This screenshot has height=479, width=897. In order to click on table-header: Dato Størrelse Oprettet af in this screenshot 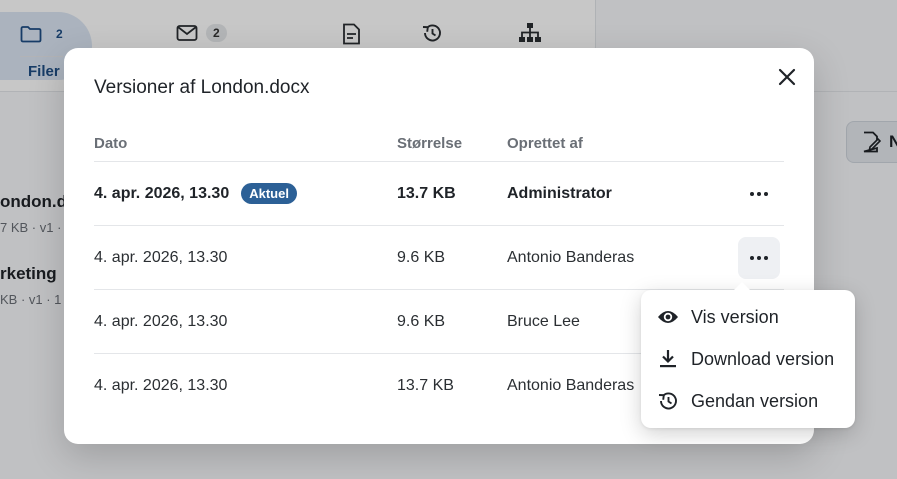, I will do `click(439, 144)`.